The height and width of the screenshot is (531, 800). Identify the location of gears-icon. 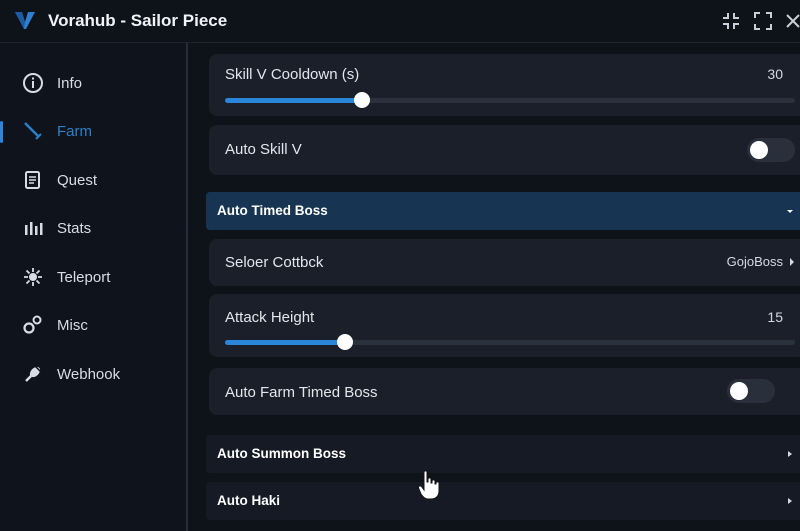
(32, 324).